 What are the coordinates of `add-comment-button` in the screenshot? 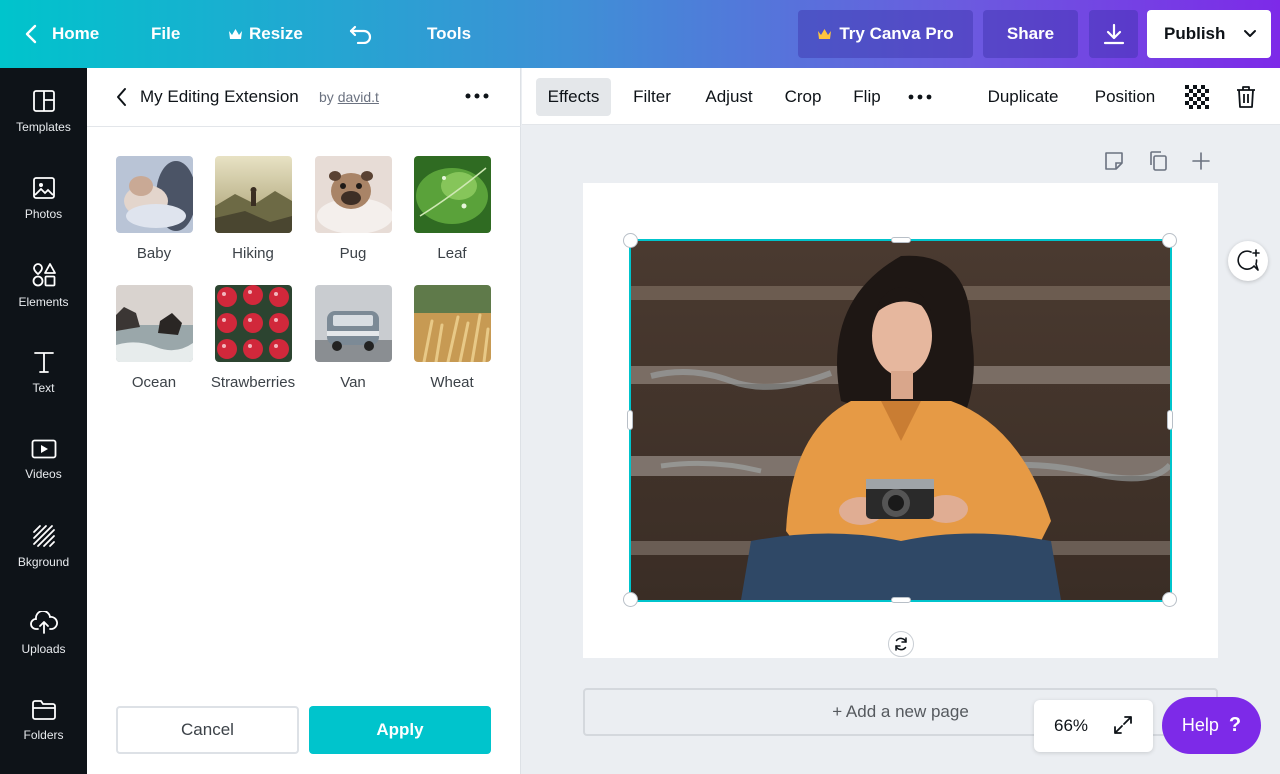 It's located at (1248, 261).